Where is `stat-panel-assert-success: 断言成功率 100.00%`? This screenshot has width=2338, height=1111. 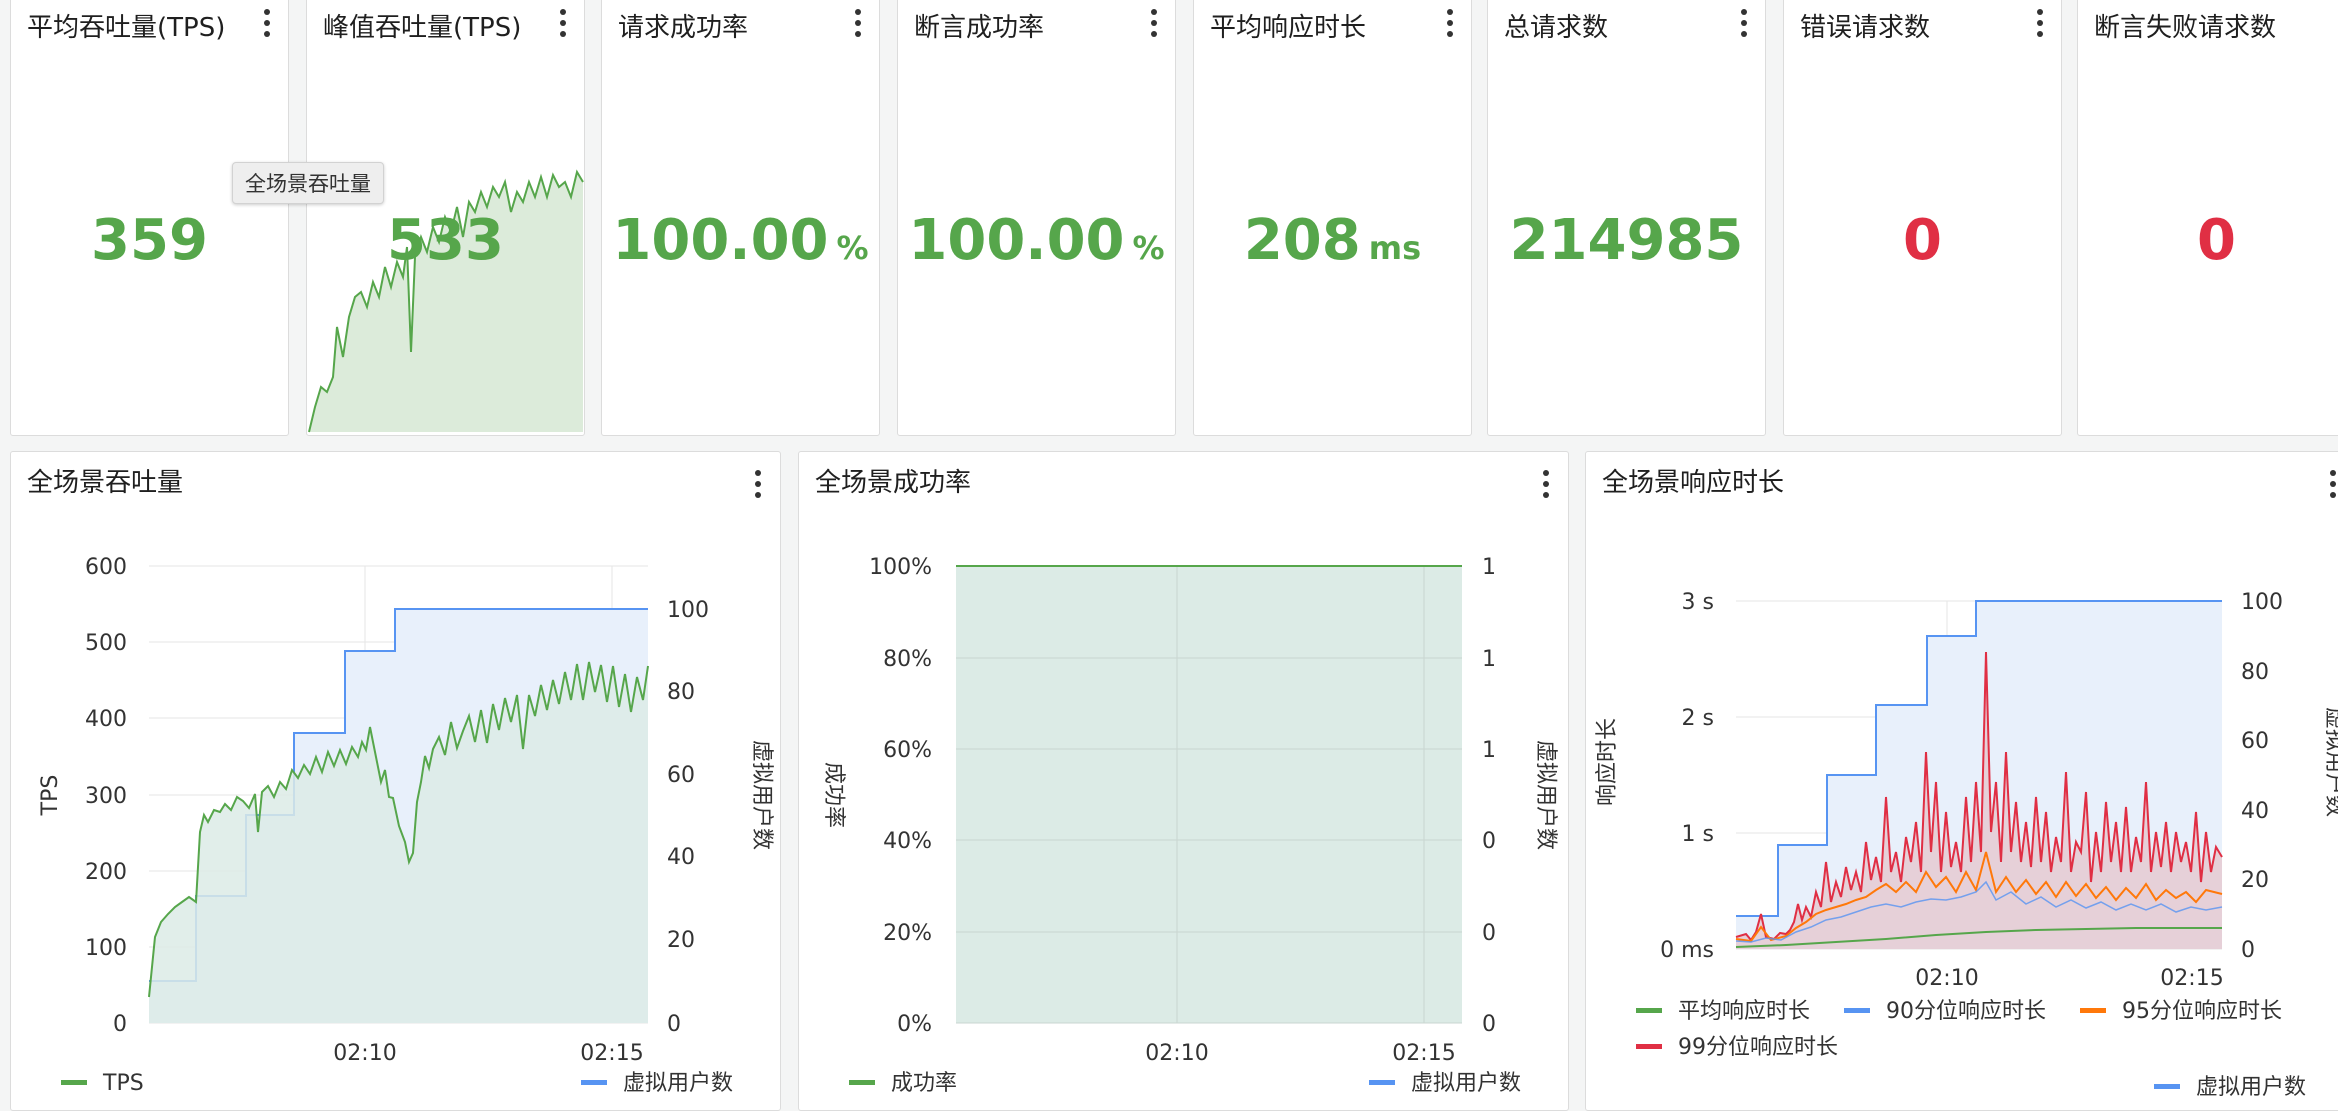 stat-panel-assert-success: 断言成功率 100.00% is located at coordinates (1036, 218).